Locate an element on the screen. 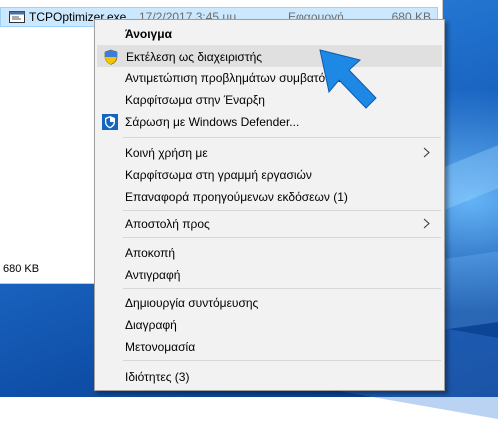  menu-item-label: Μετονομασία is located at coordinates (160, 347).